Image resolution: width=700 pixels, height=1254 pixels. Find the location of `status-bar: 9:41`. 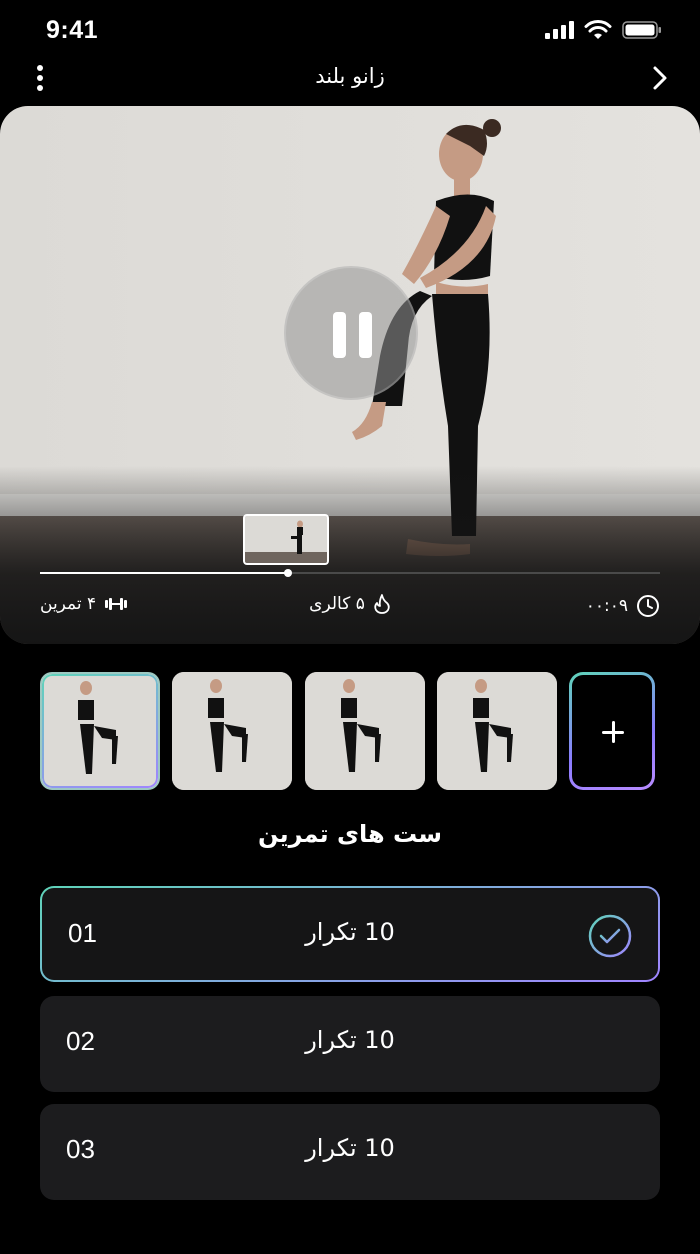

status-bar: 9:41 is located at coordinates (350, 31).